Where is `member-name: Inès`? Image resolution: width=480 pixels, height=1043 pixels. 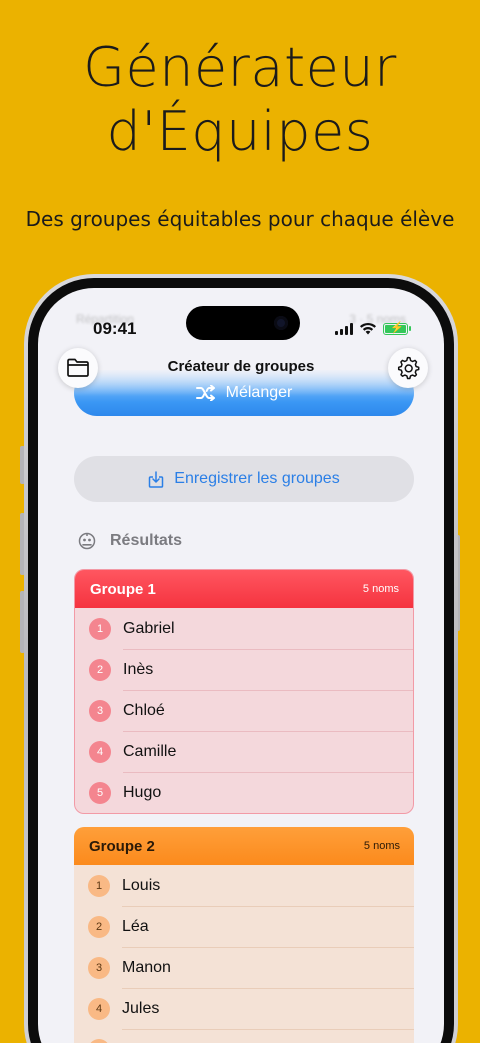 member-name: Inès is located at coordinates (138, 669).